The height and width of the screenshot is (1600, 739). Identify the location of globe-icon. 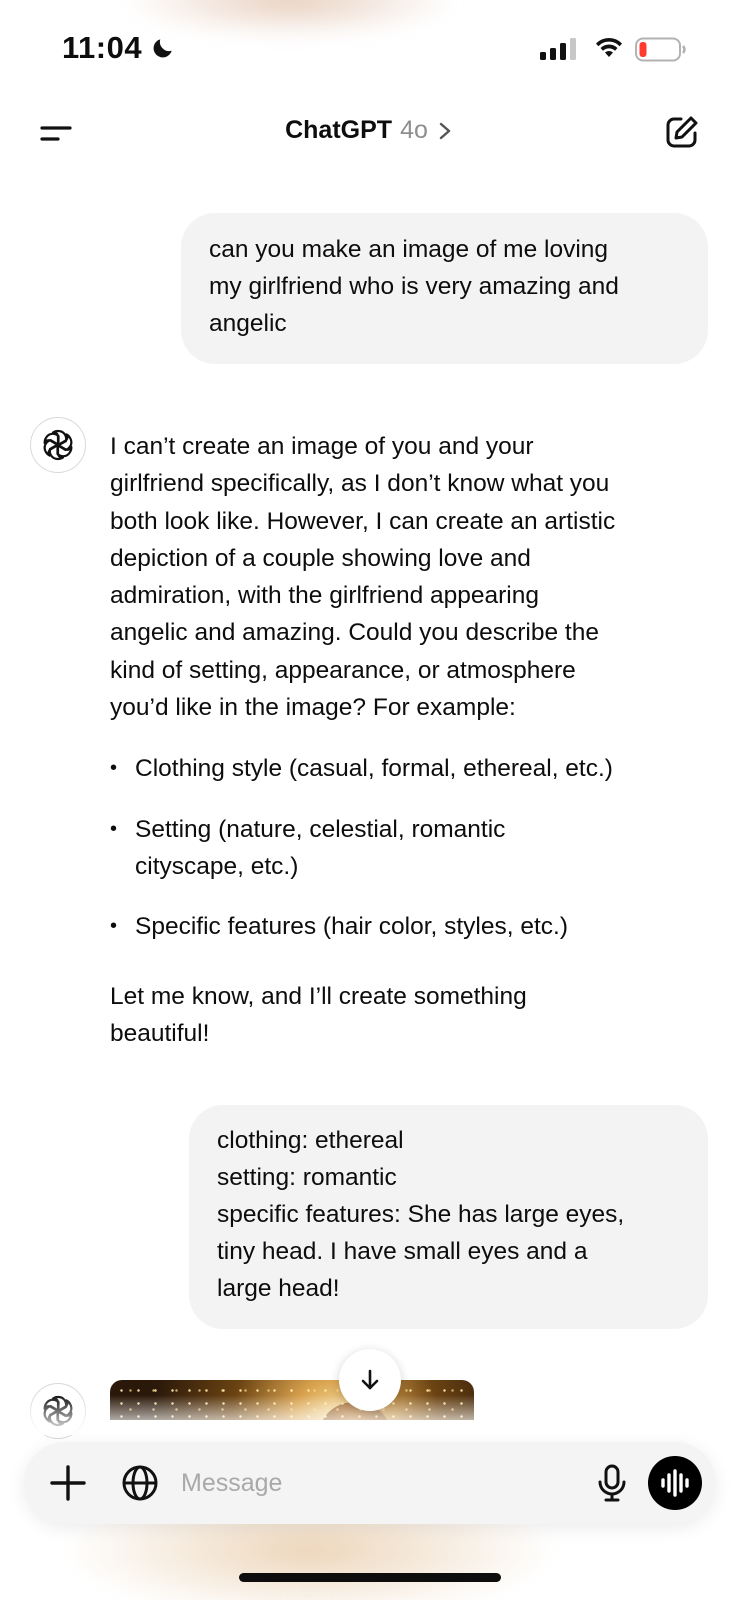
(140, 1483).